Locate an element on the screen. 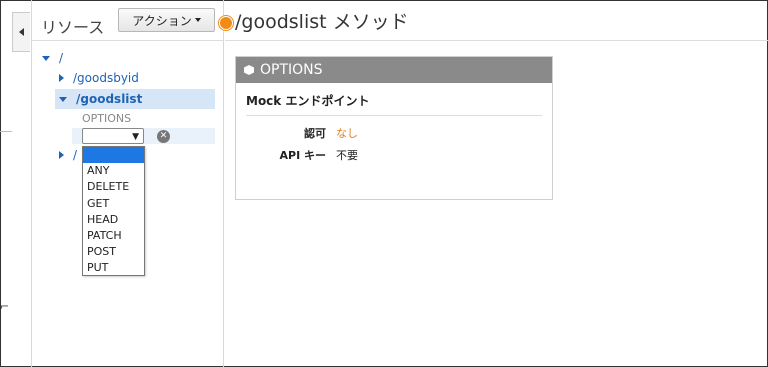 The height and width of the screenshot is (367, 768). method-option-delete: DELETE is located at coordinates (113, 187).